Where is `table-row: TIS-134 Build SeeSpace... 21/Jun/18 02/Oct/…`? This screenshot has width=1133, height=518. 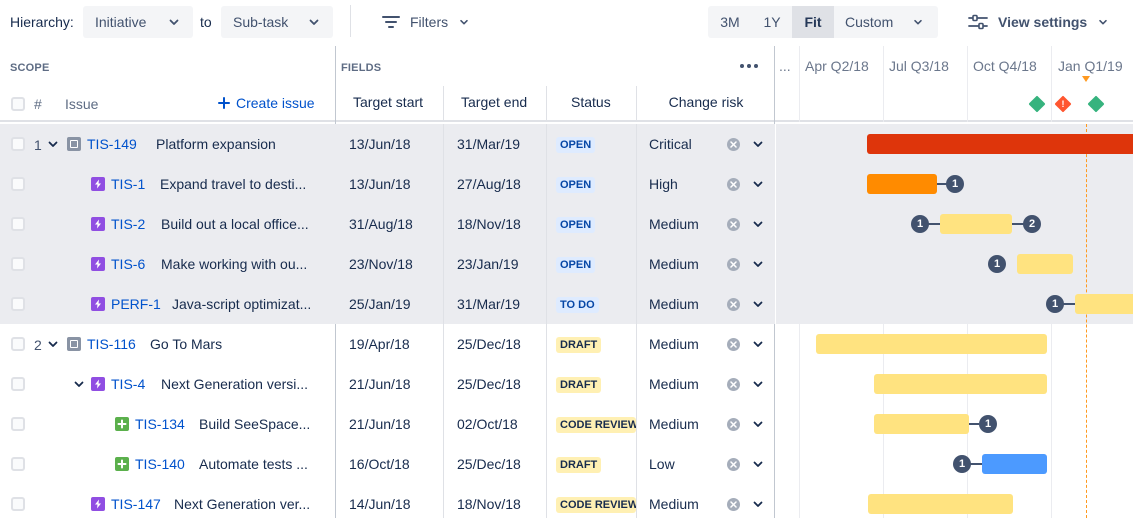
table-row: TIS-134 Build SeeSpace... 21/Jun/18 02/Oct/… is located at coordinates (387, 424).